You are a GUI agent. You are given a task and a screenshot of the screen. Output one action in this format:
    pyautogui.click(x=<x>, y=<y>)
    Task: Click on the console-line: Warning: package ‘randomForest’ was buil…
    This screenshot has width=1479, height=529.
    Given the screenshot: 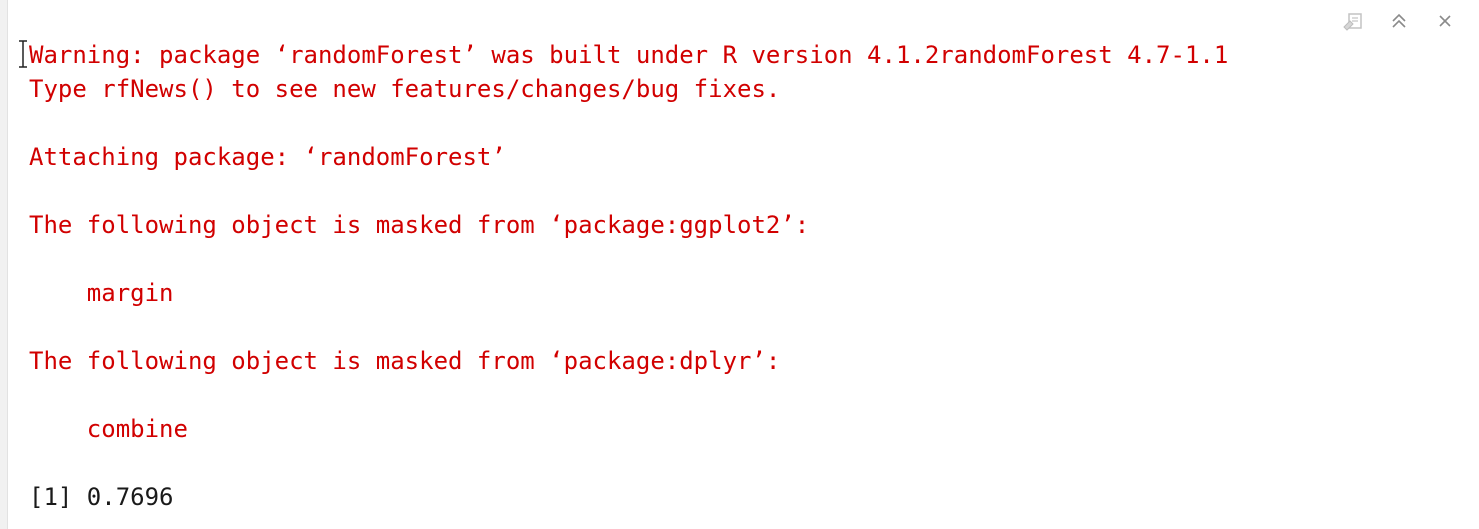 What is the action you would take?
    pyautogui.click(x=629, y=55)
    